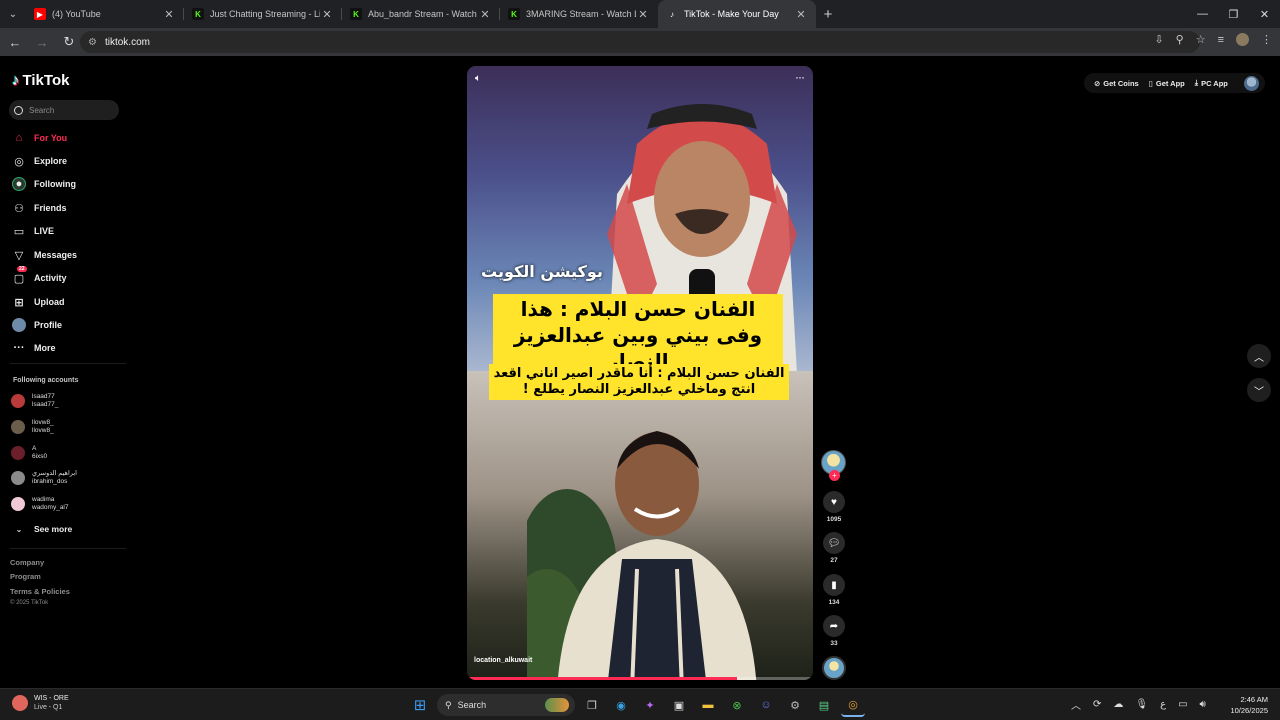 Image resolution: width=1280 pixels, height=720 pixels. I want to click on volume-icon: 🔈︎, so click(478, 78).